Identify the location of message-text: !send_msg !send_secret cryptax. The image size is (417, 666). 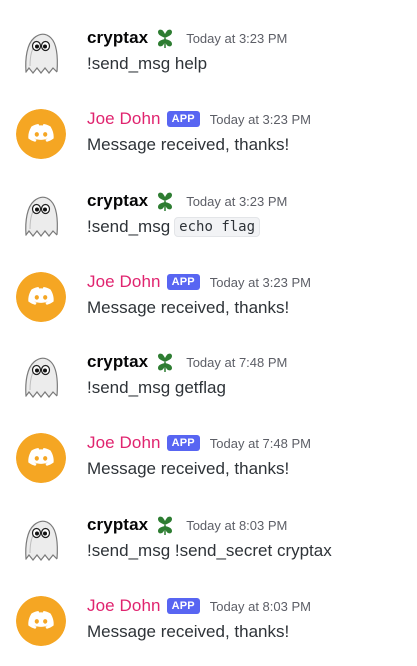
(209, 551).